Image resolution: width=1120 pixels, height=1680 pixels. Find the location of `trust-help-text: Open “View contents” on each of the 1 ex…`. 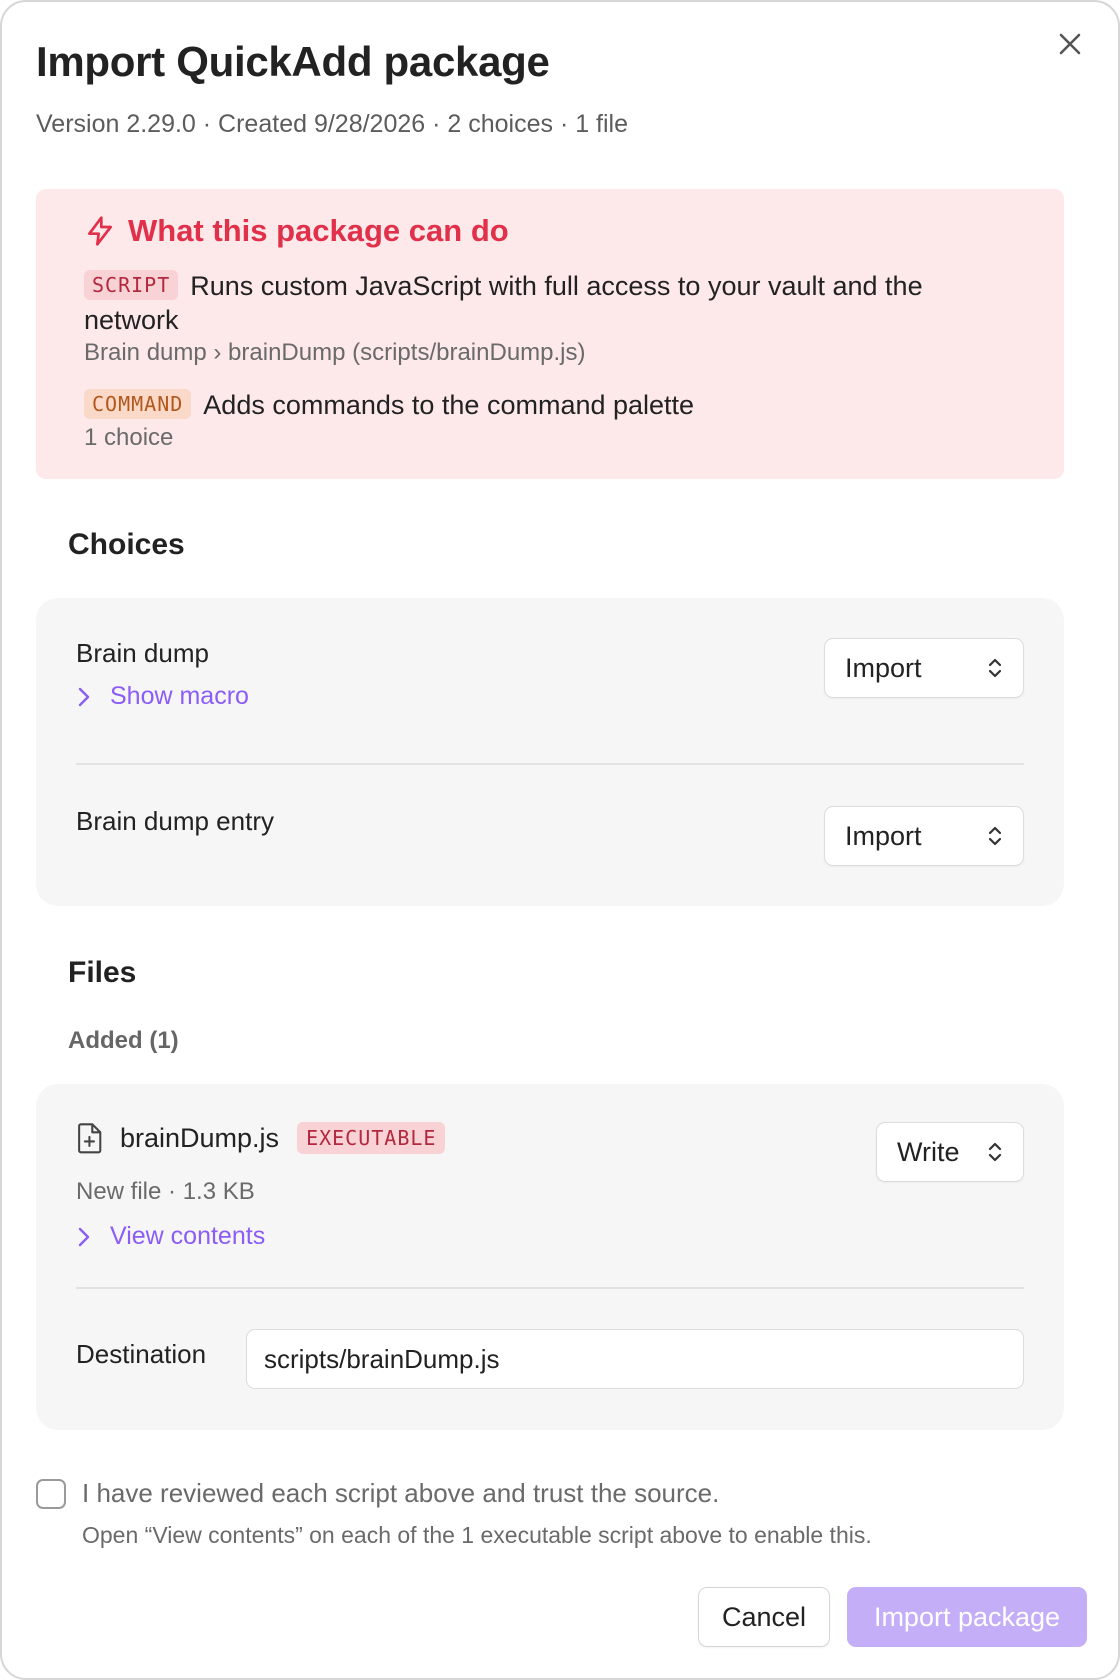

trust-help-text: Open “View contents” on each of the 1 ex… is located at coordinates (477, 1535).